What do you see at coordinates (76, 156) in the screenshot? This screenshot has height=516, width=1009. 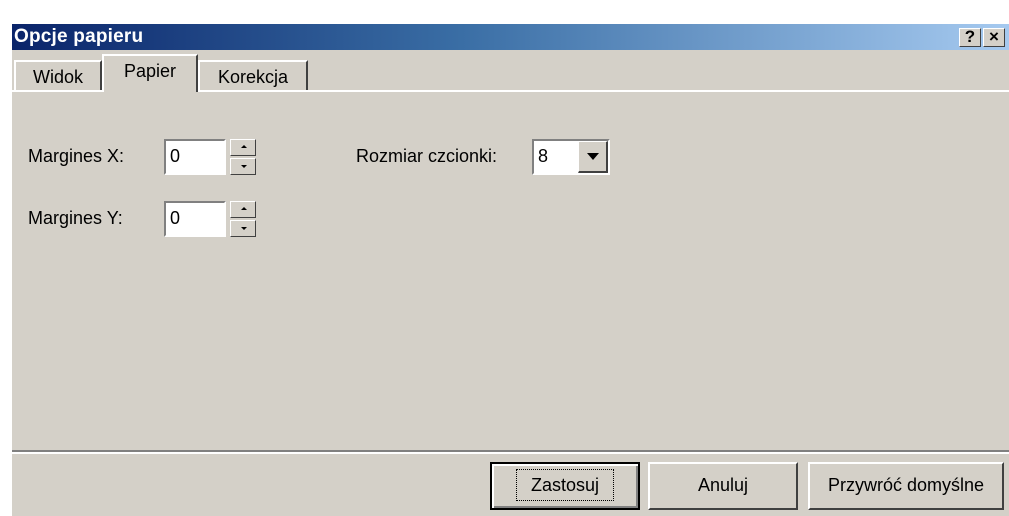 I see `margin-x-label: Margines X:` at bounding box center [76, 156].